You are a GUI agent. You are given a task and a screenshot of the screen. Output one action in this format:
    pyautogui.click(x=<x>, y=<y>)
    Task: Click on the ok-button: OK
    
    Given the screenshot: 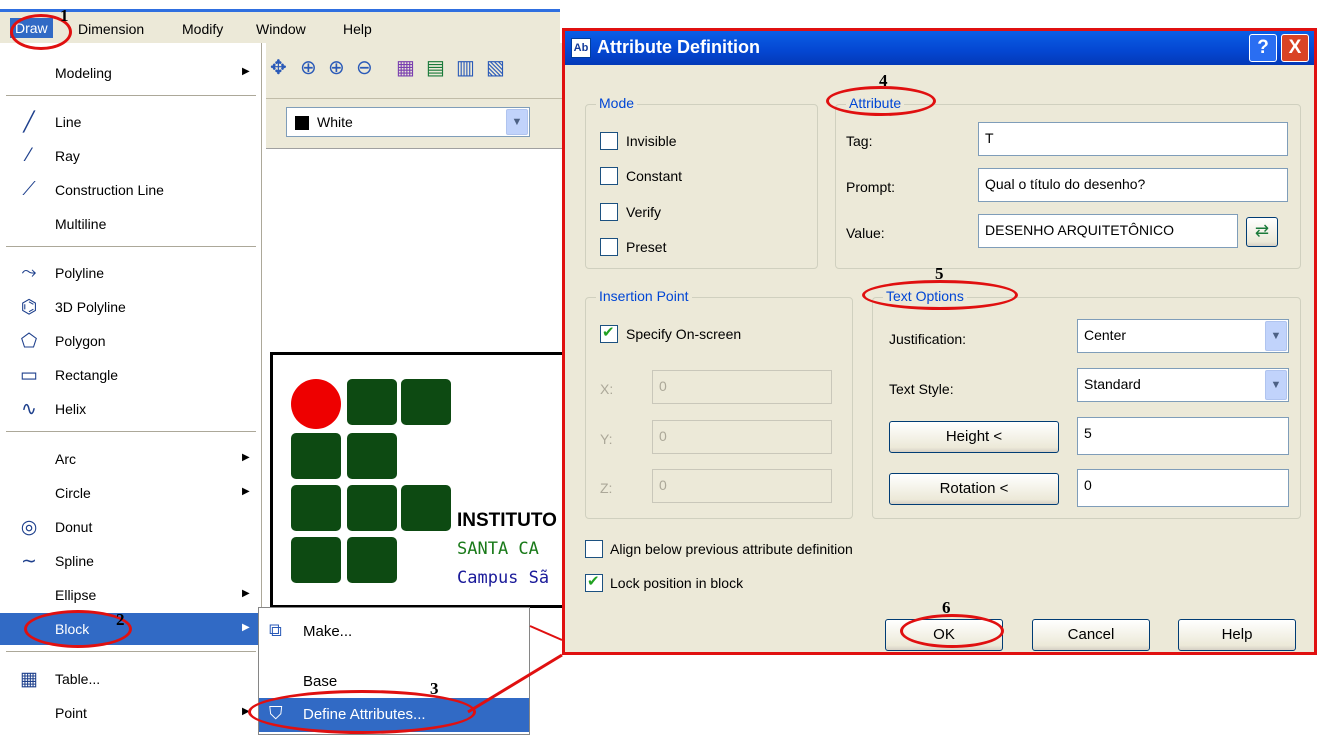 What is the action you would take?
    pyautogui.click(x=944, y=635)
    